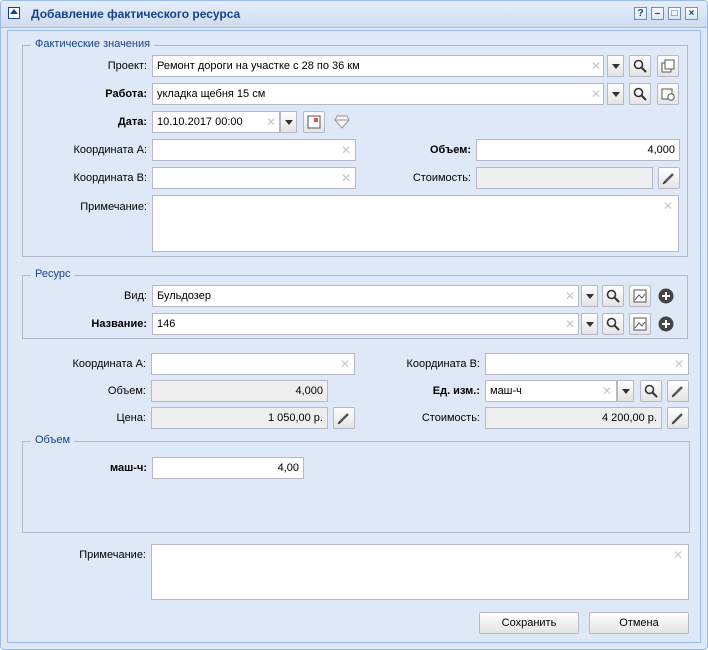 The width and height of the screenshot is (708, 650). What do you see at coordinates (53, 274) in the screenshot?
I see `resource-legend: Ресурс` at bounding box center [53, 274].